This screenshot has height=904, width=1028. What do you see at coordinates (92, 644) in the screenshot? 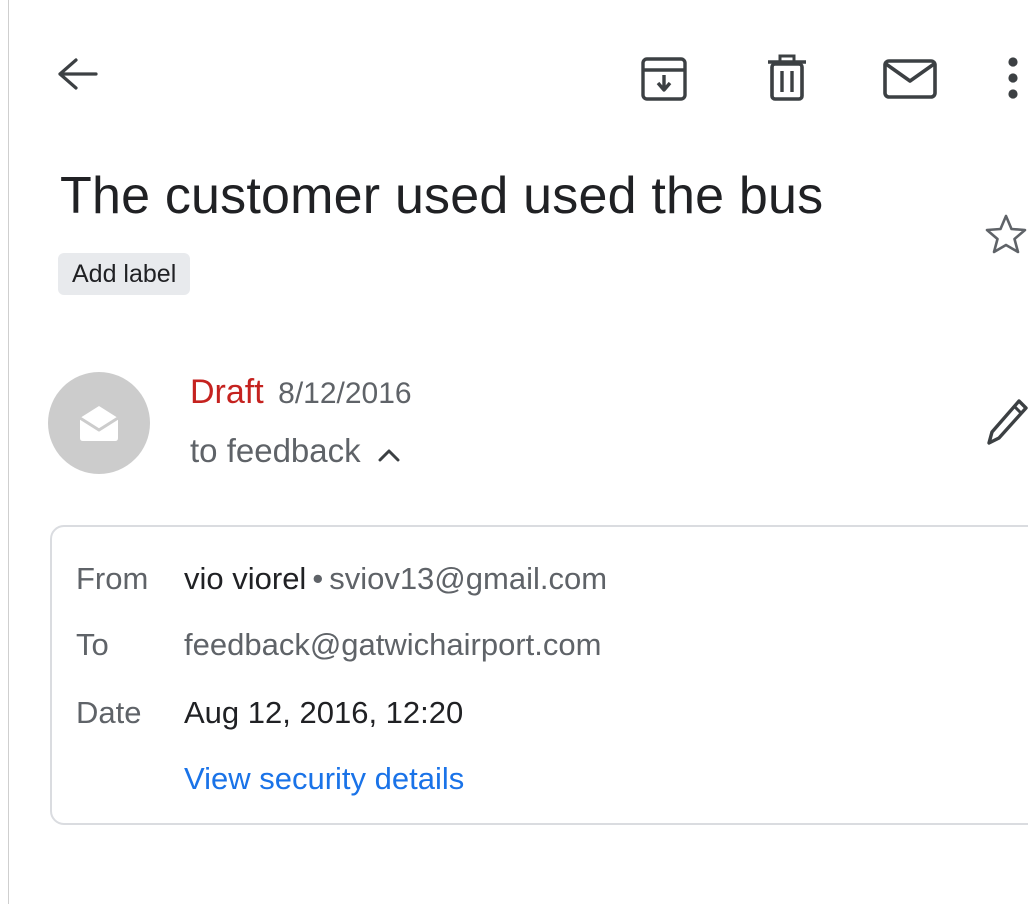
I see `to-label: To` at bounding box center [92, 644].